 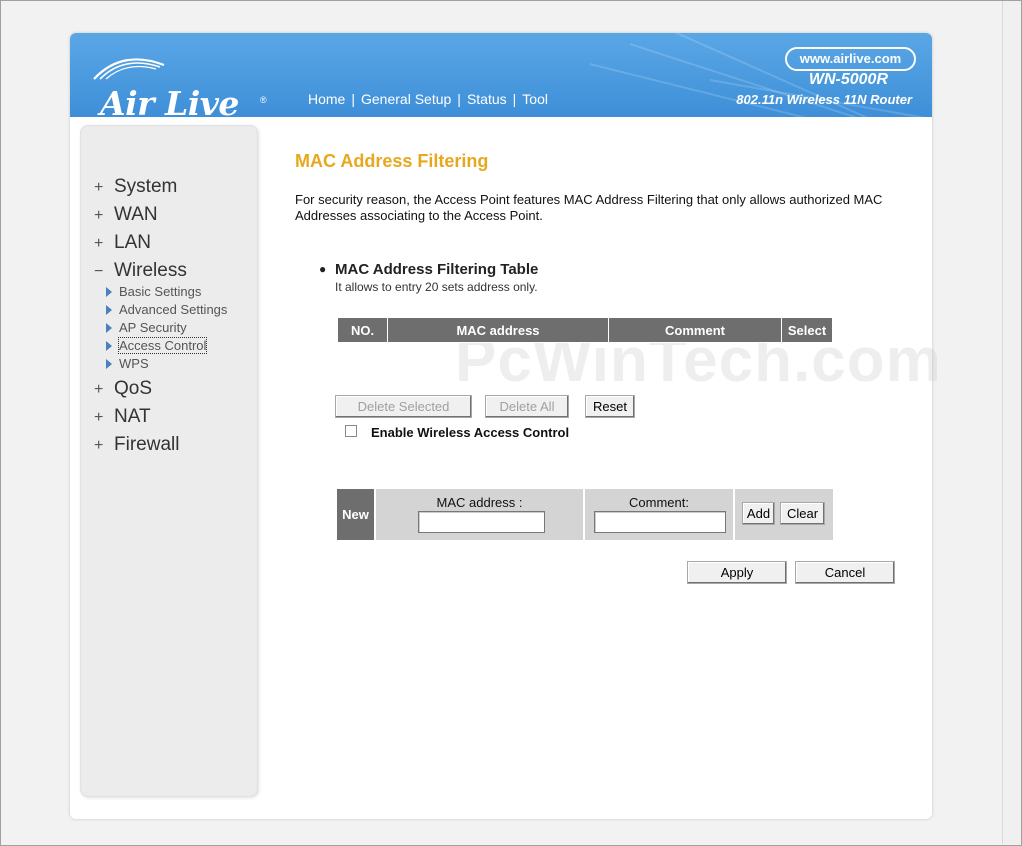 What do you see at coordinates (134, 363) in the screenshot?
I see `submenu-item-label: WPS` at bounding box center [134, 363].